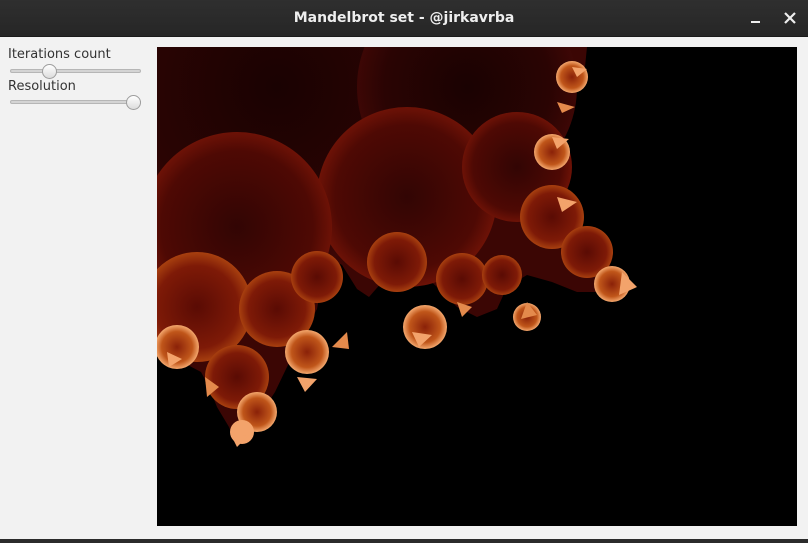 The image size is (808, 543). Describe the element at coordinates (59, 54) in the screenshot. I see `iterations-count-label: Iterations count` at that location.